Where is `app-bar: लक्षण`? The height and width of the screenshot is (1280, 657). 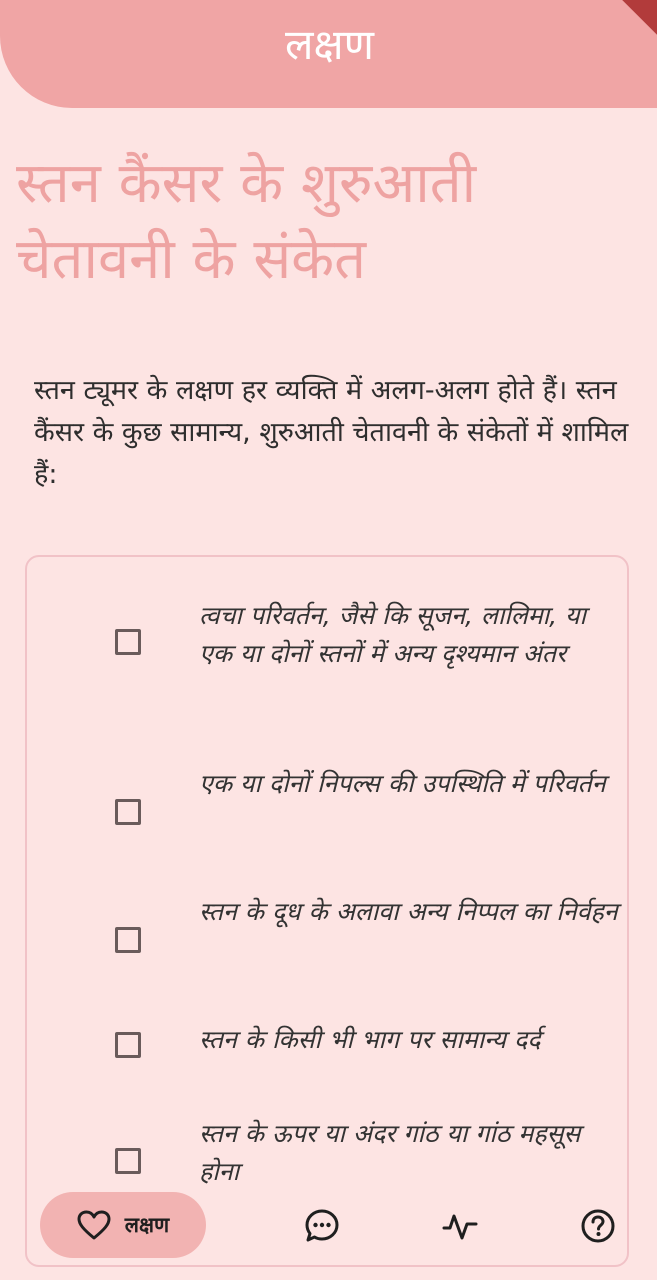
app-bar: लक्षण is located at coordinates (328, 54).